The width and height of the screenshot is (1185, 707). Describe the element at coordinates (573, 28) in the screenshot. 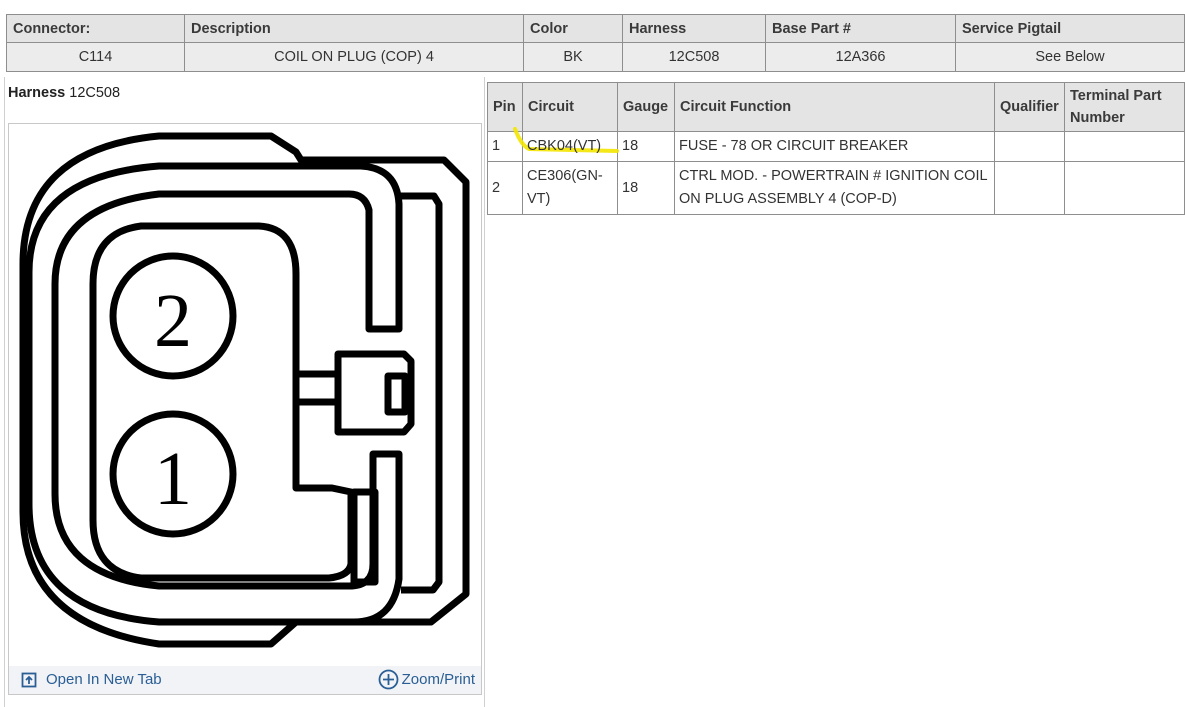

I see `header-color: Color` at that location.